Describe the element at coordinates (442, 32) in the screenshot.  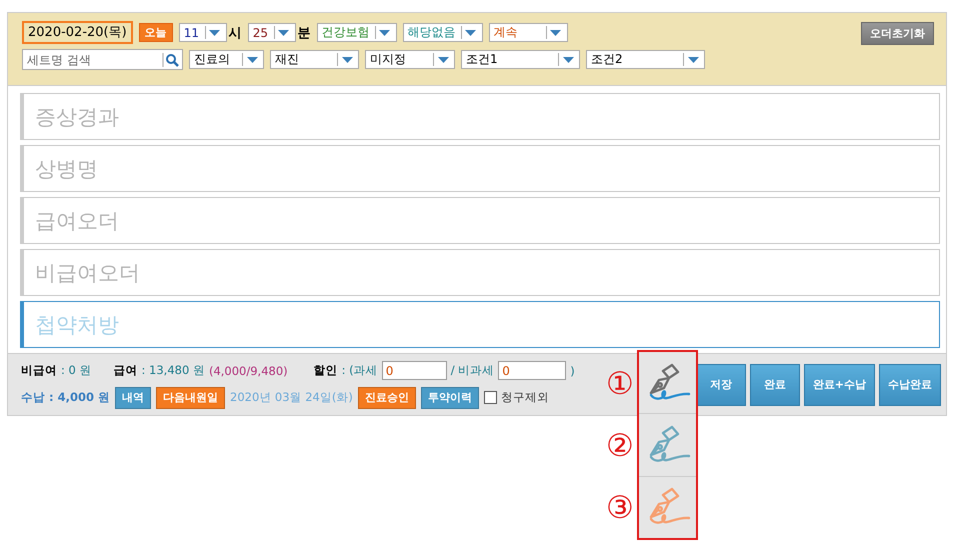
I see `dropdown: 해당없음` at that location.